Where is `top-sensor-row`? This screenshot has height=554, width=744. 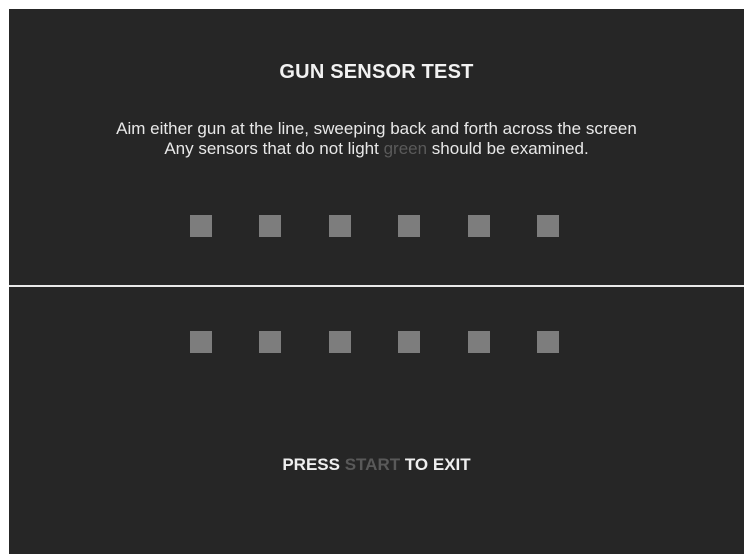 top-sensor-row is located at coordinates (376, 226).